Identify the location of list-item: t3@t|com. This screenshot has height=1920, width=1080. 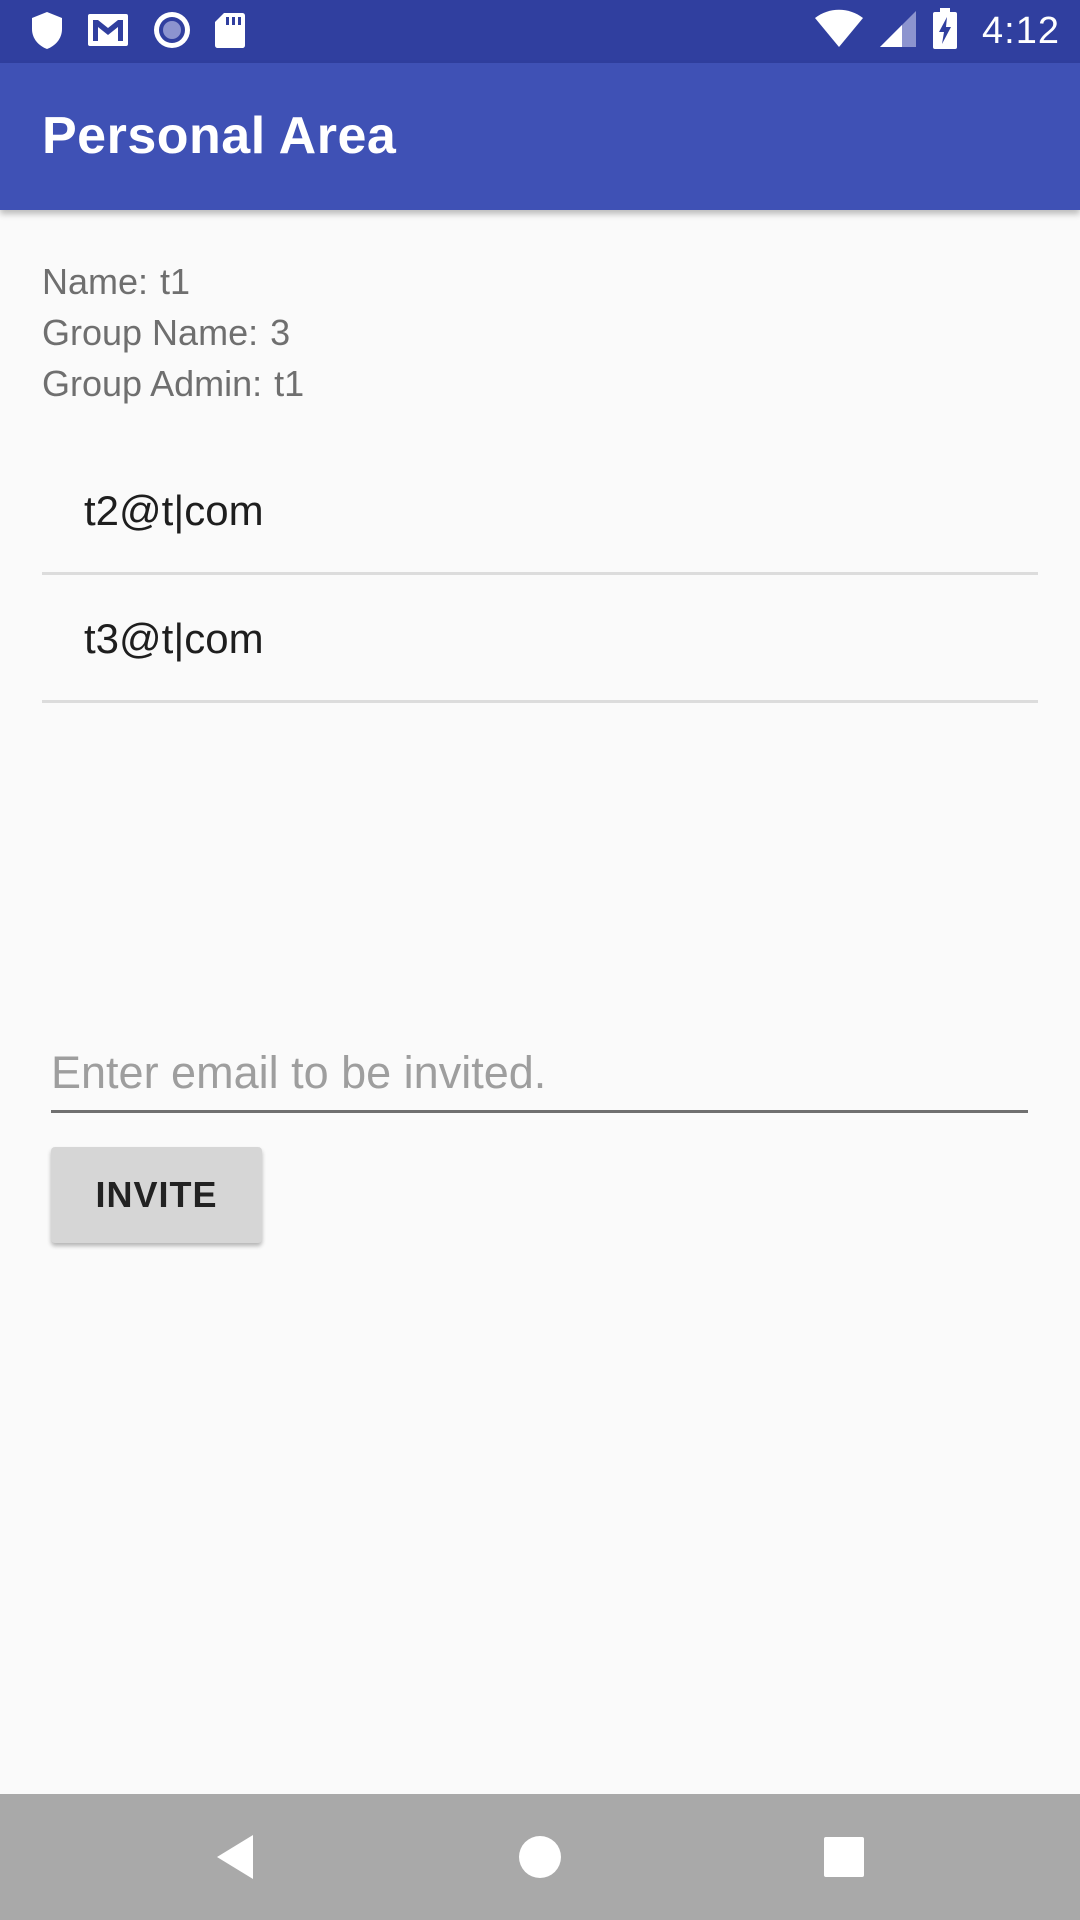
(540, 639).